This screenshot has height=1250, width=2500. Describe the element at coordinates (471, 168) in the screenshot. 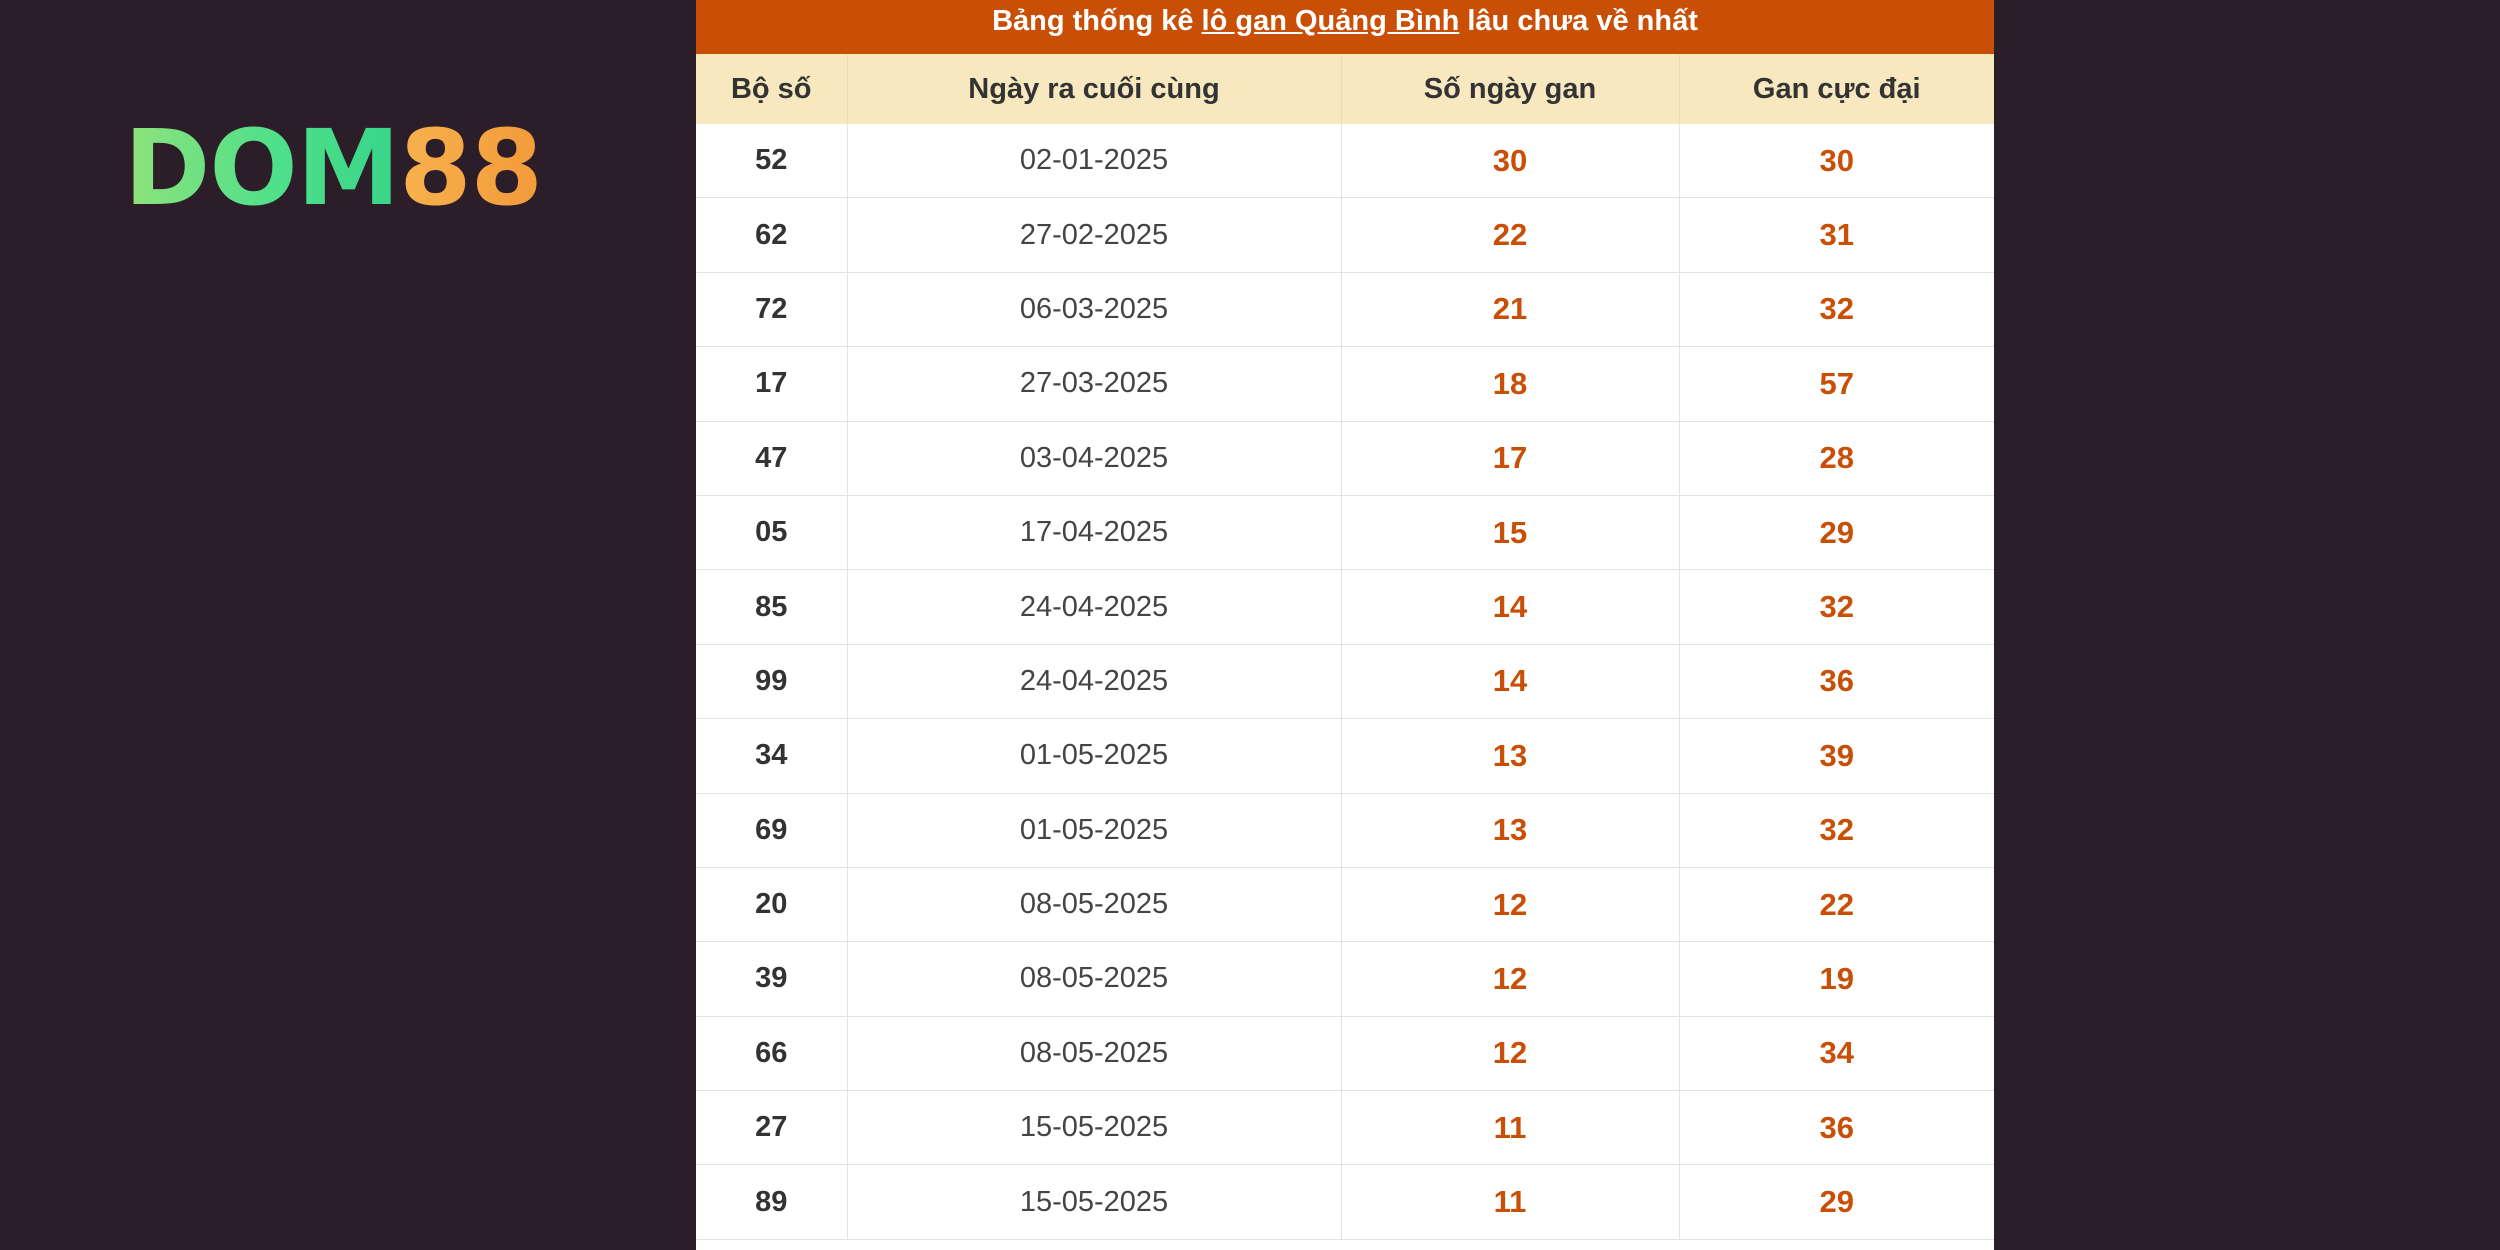

I see `logo-text-88: 88` at that location.